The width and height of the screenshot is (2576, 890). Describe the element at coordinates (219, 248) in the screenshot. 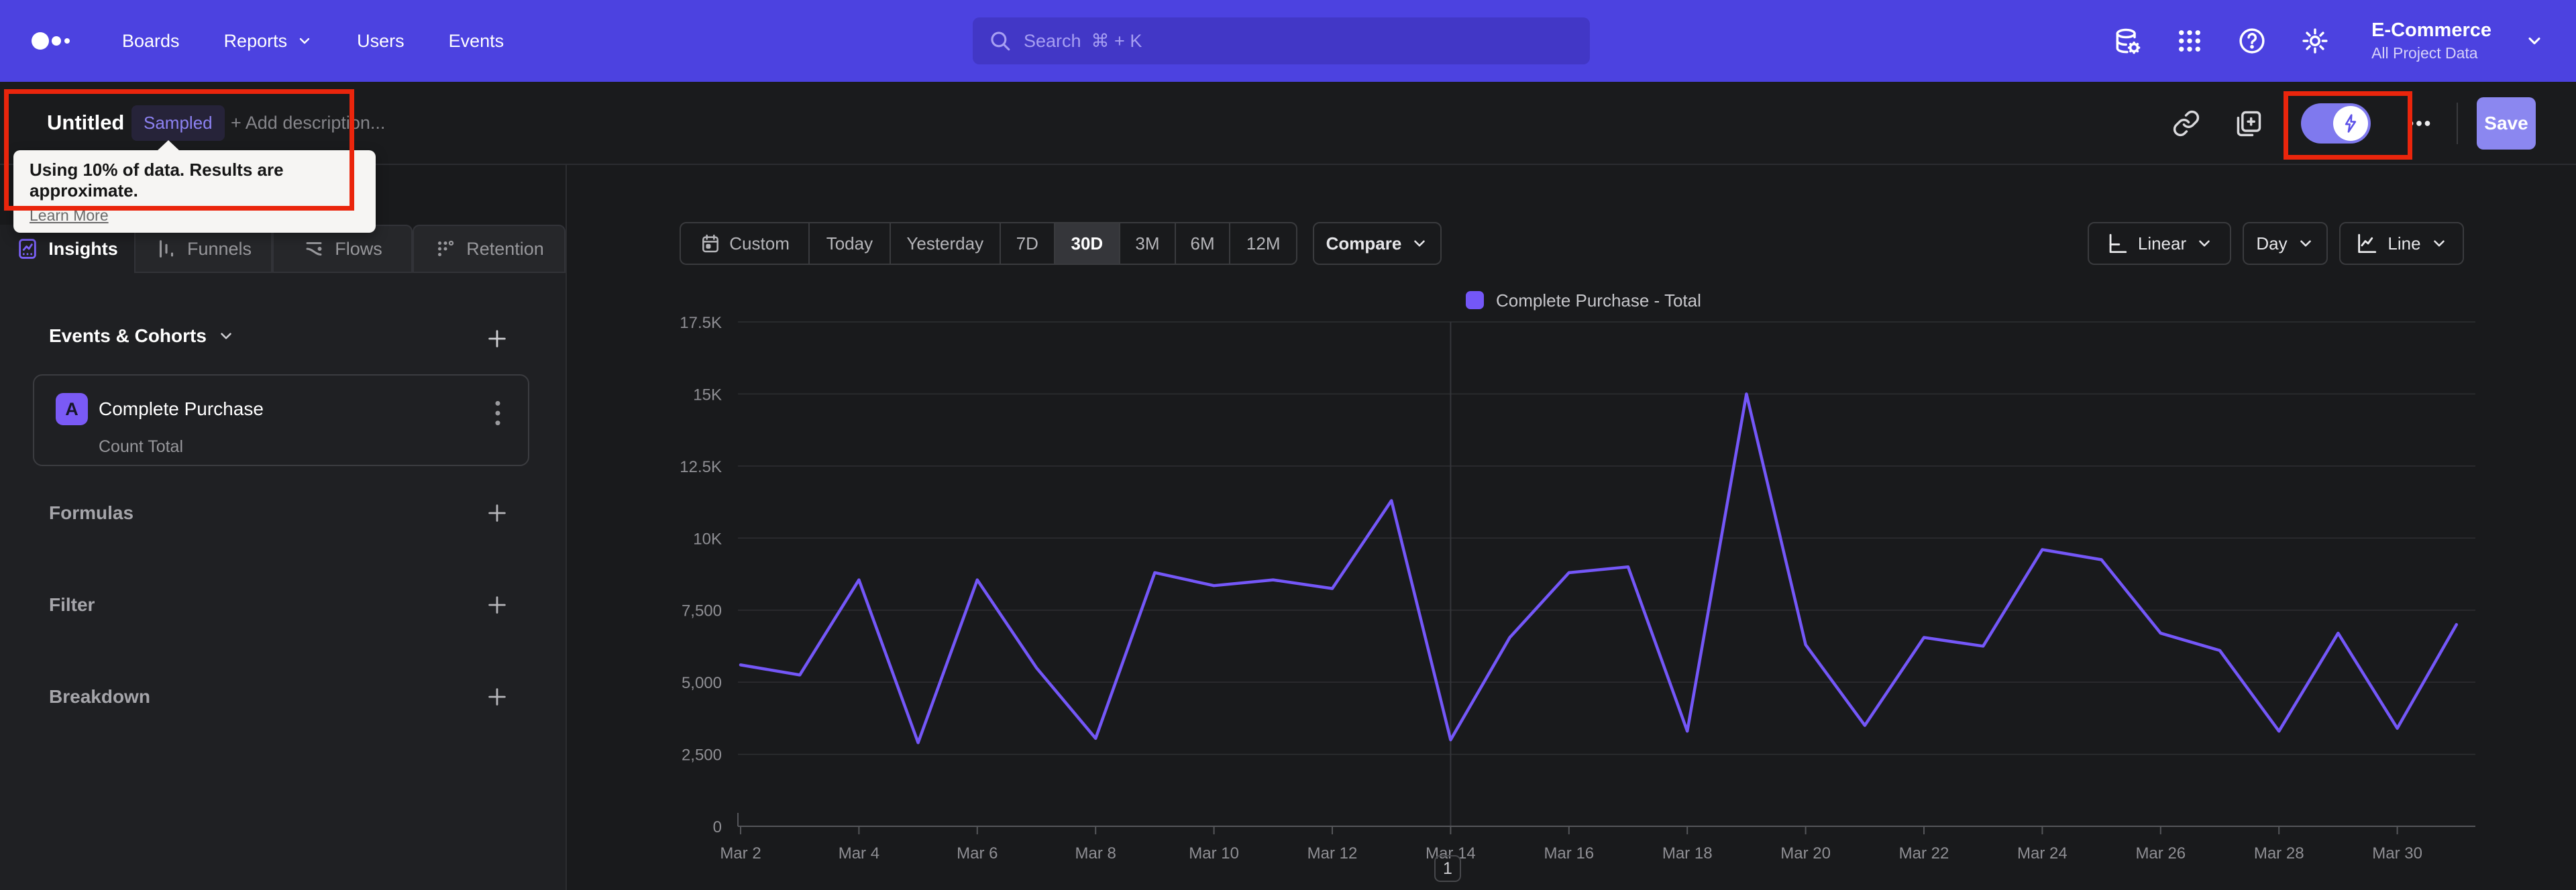

I see `tab-funnels-label: Funnels` at that location.